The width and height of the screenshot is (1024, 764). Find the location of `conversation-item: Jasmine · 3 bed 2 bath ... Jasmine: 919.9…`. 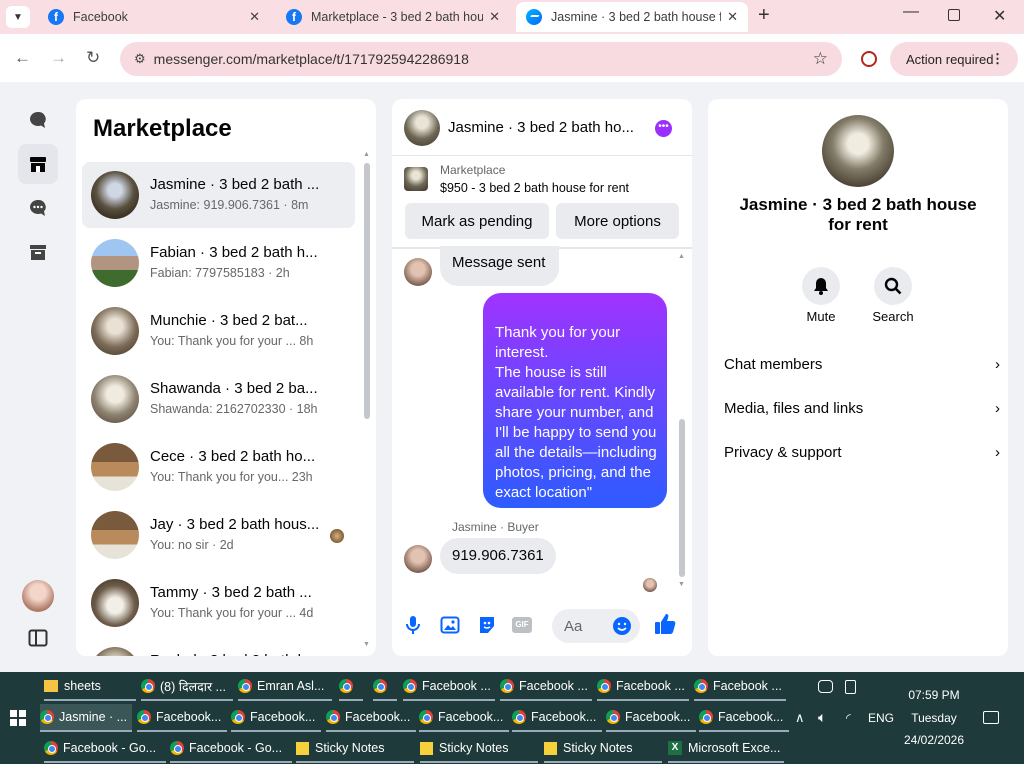

conversation-item: Jasmine · 3 bed 2 bath ... Jasmine: 919.9… is located at coordinates (218, 195).